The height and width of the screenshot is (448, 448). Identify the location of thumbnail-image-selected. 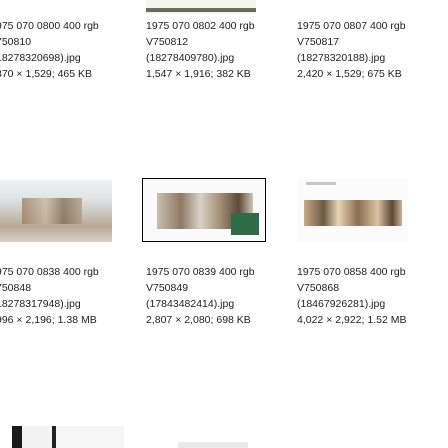
(204, 210).